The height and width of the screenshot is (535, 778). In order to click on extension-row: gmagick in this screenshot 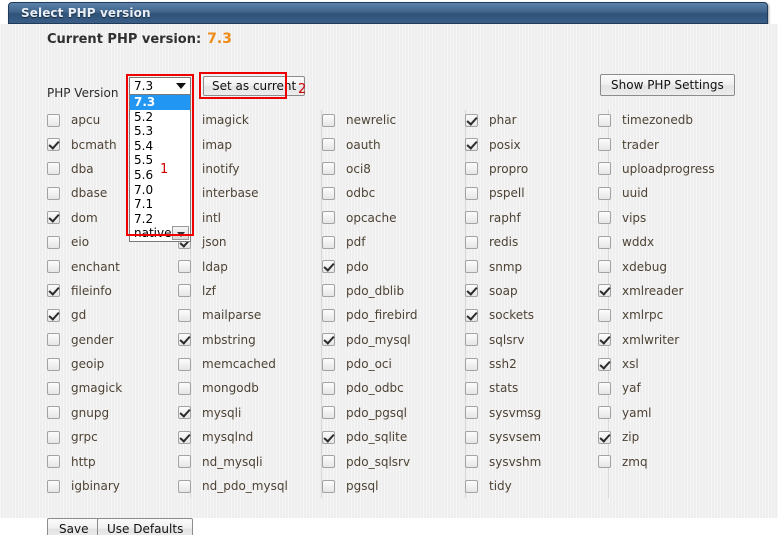, I will do `click(119, 388)`.